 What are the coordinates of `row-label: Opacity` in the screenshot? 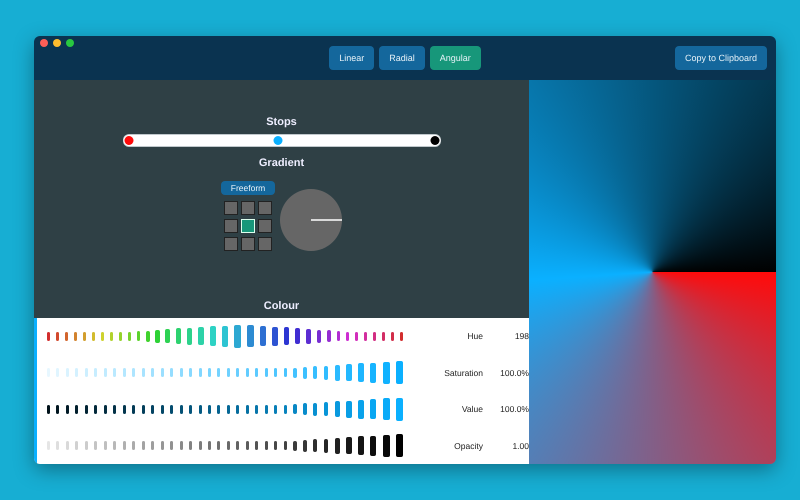 It's located at (468, 445).